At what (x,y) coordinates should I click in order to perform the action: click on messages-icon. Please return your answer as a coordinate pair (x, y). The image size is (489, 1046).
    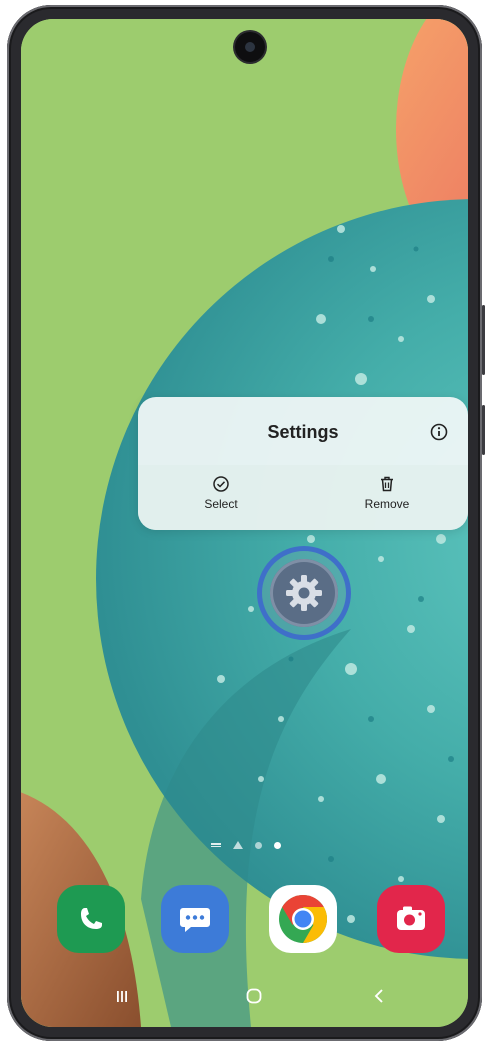
    Looking at the image, I should click on (195, 920).